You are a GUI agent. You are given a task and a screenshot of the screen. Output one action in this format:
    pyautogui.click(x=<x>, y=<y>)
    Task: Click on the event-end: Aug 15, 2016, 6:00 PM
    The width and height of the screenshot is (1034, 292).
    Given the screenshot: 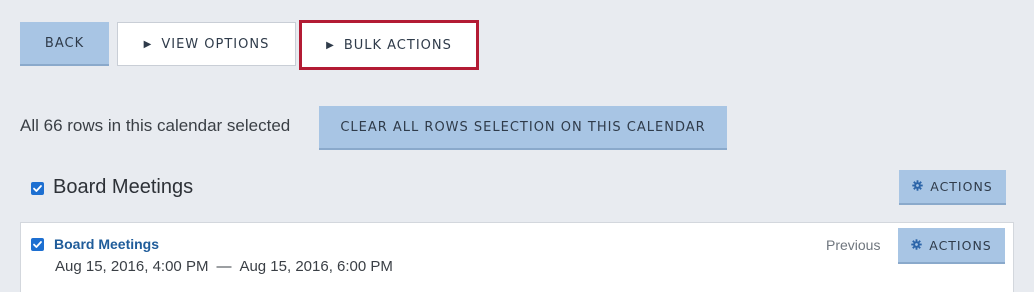 What is the action you would take?
    pyautogui.click(x=316, y=266)
    